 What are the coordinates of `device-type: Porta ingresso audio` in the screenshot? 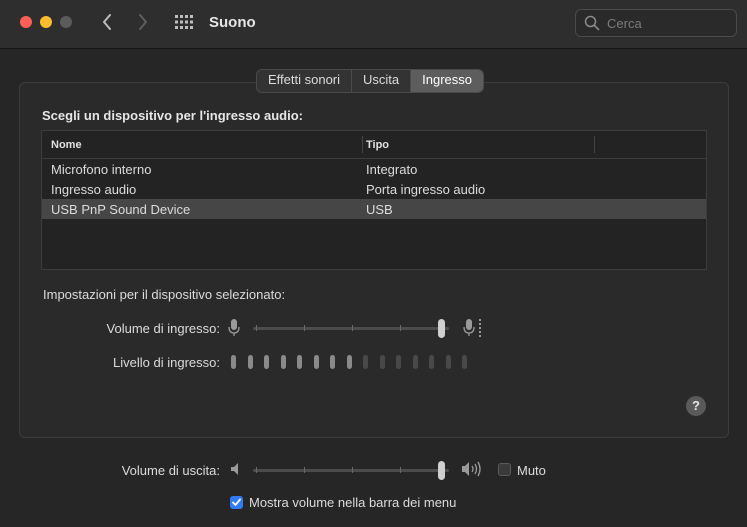 It's located at (426, 189).